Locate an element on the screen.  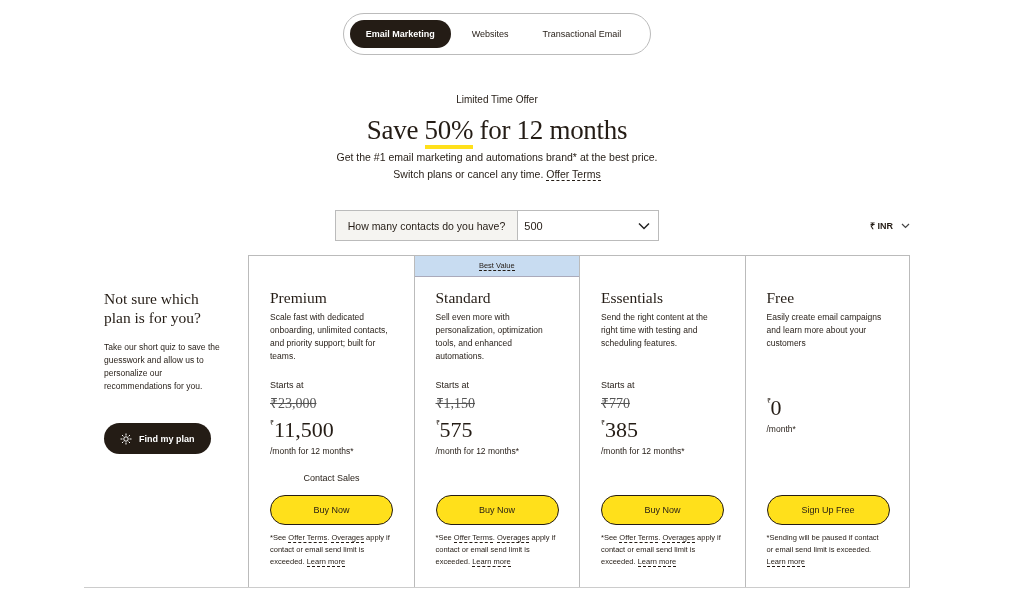
original-price: ₹1,150 is located at coordinates (455, 404).